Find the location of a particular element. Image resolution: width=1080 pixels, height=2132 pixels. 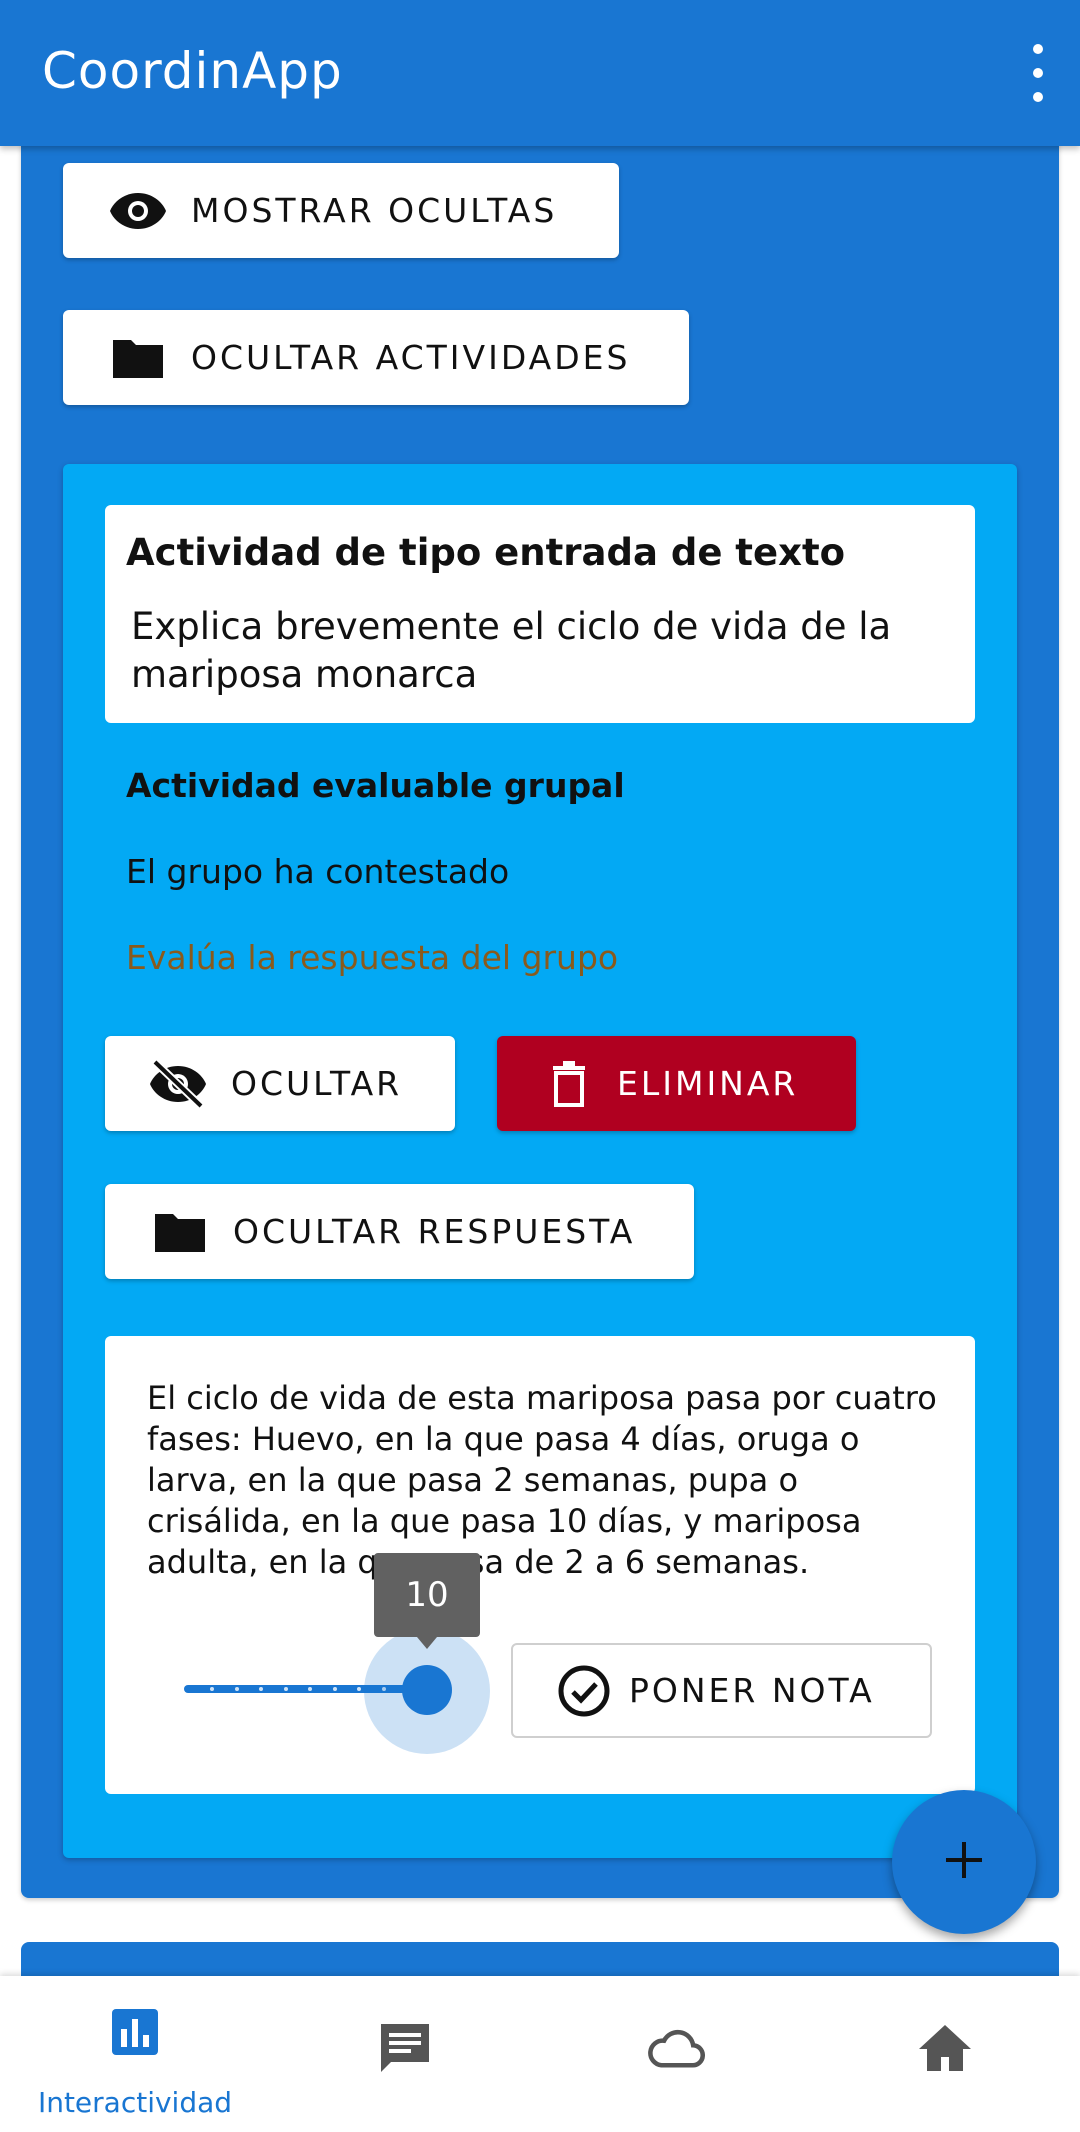

nav-item-interactividad: Interactividad is located at coordinates (135, 2054).